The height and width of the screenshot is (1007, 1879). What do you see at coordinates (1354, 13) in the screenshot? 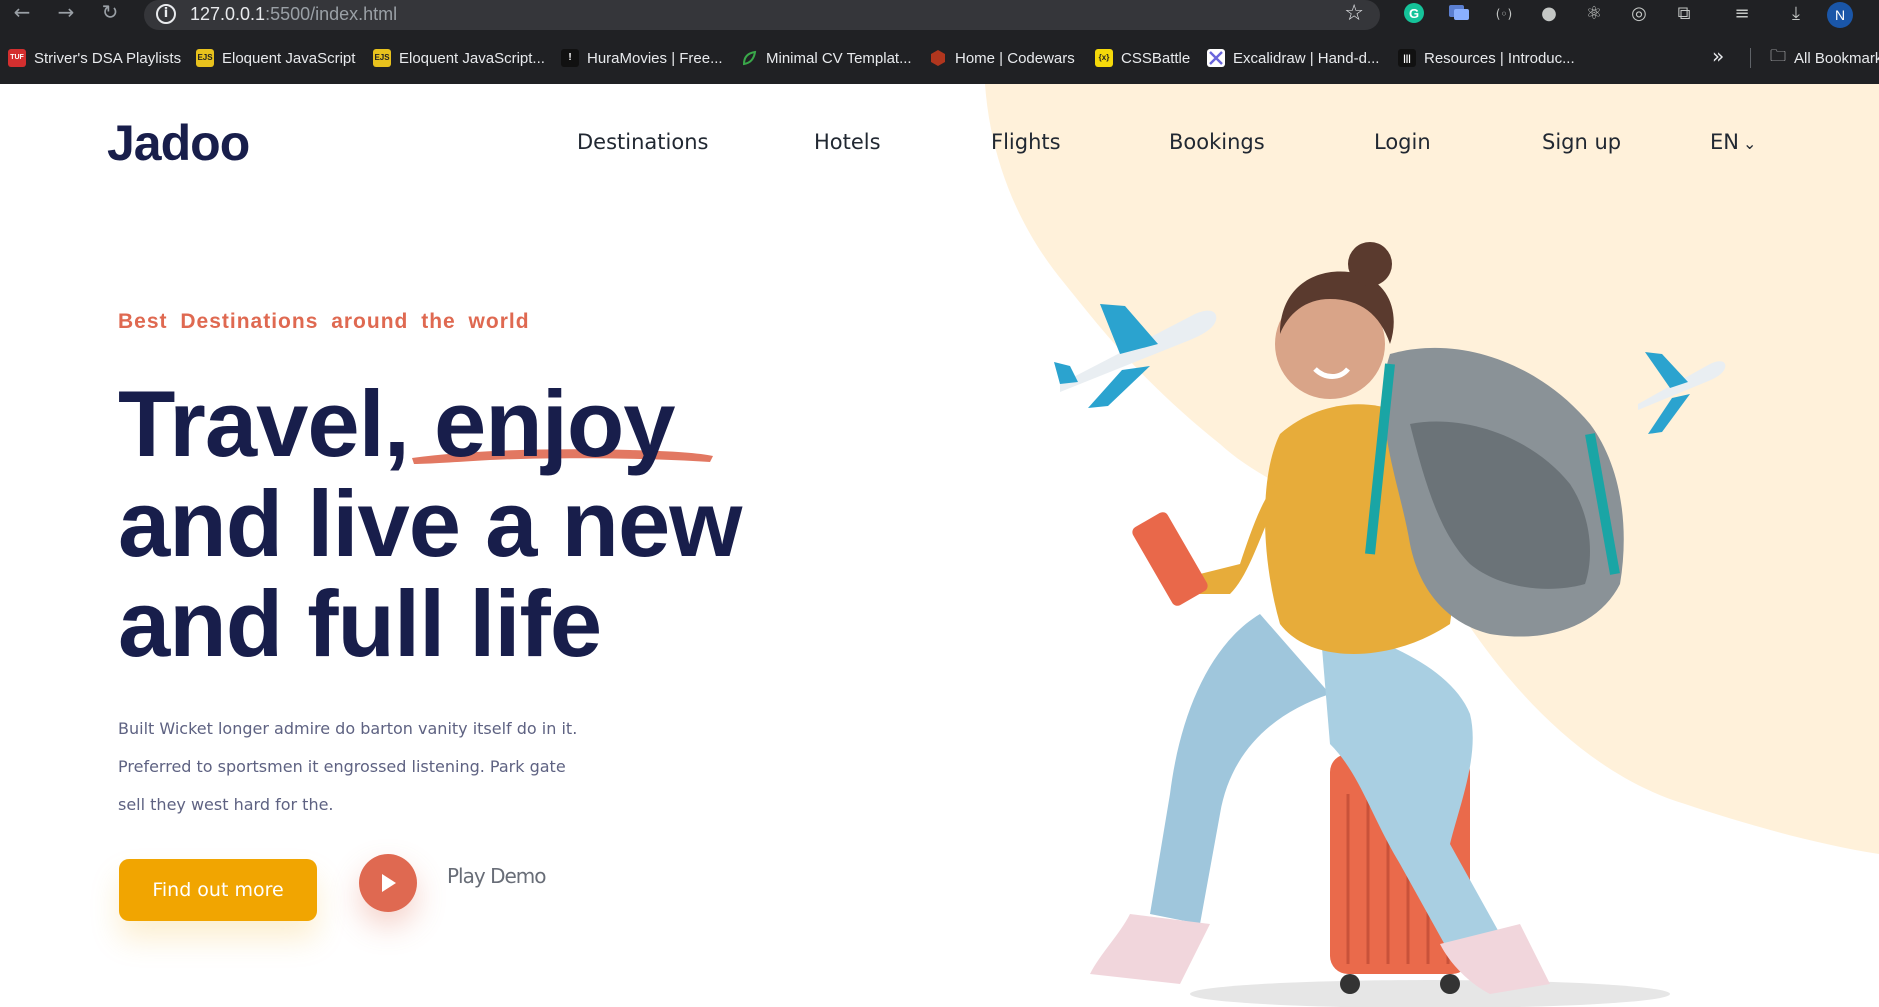
I see `bookmark-star-icon: ☆` at bounding box center [1354, 13].